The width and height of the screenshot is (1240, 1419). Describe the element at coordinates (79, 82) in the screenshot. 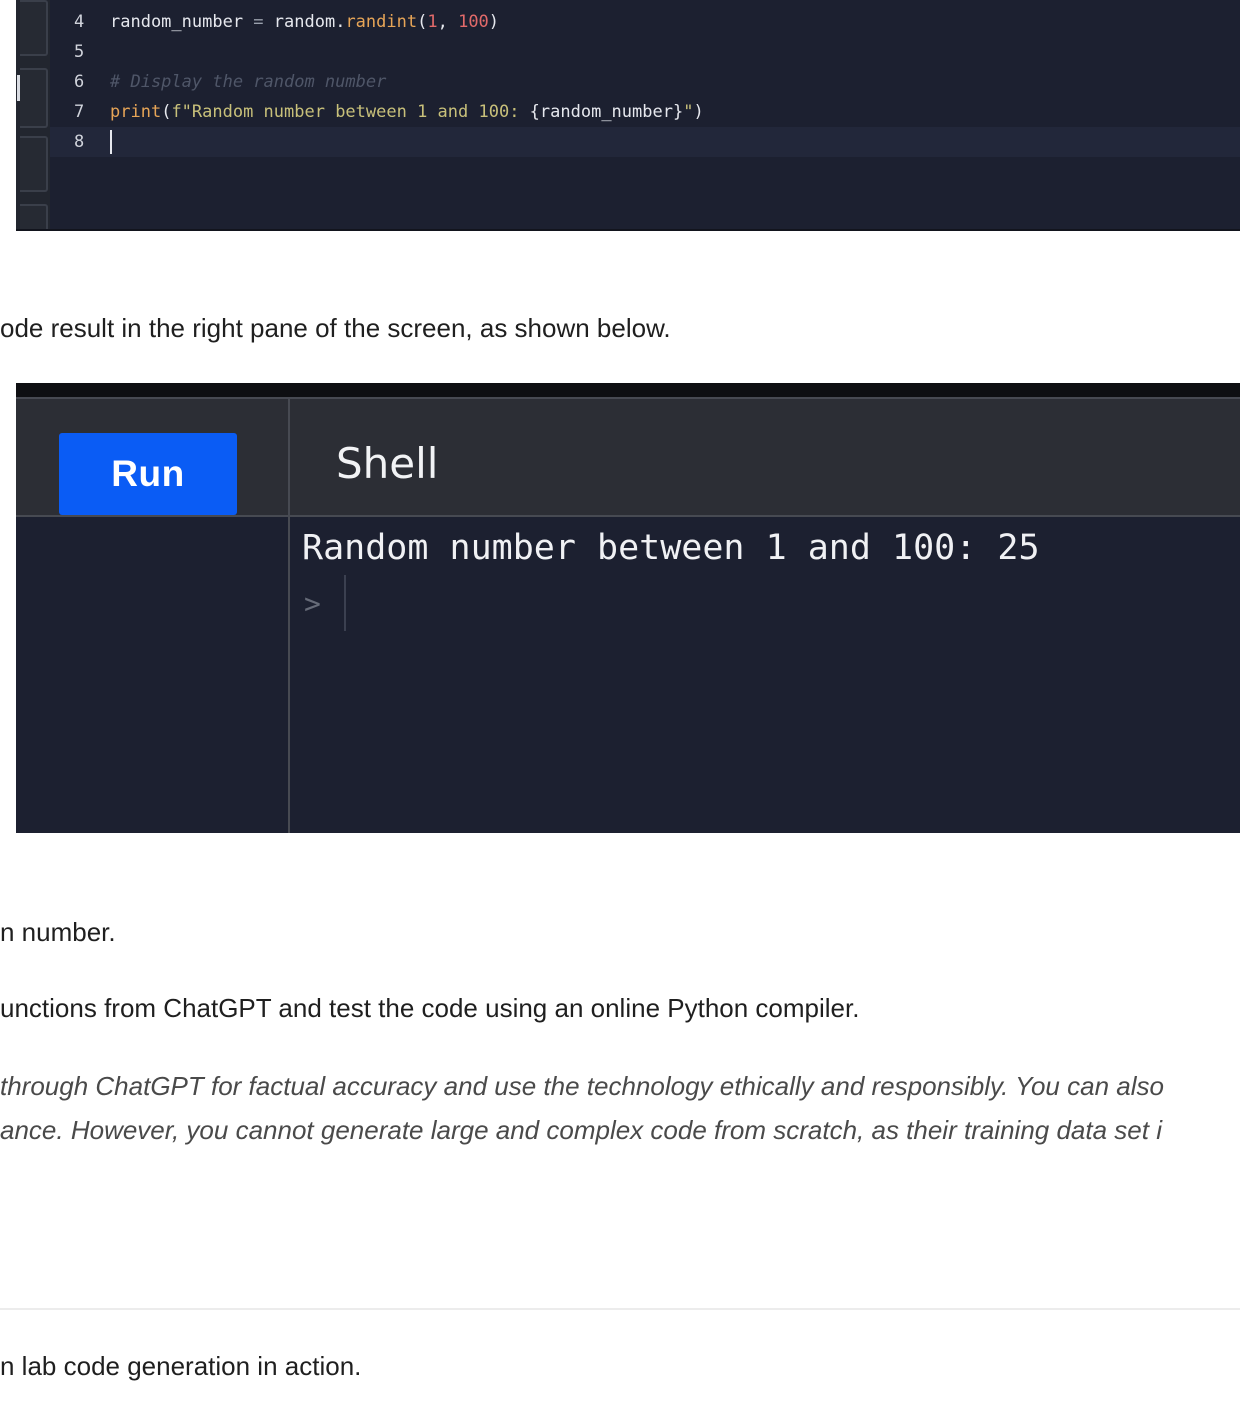

I see `line-number: 6` at that location.